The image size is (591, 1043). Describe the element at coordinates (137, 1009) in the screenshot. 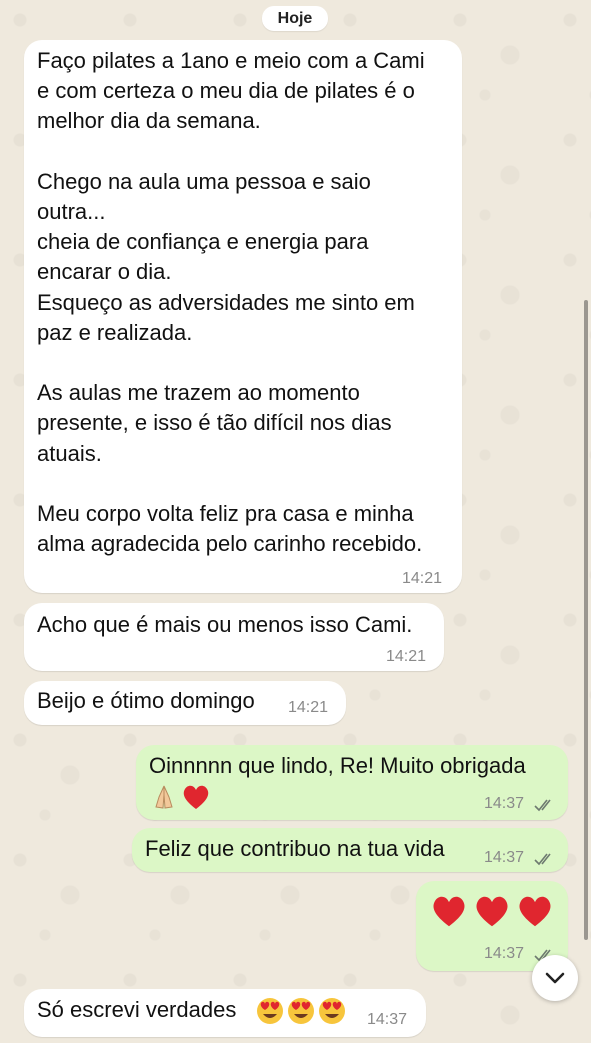

I see `message-text: Só escrevi verdades` at that location.